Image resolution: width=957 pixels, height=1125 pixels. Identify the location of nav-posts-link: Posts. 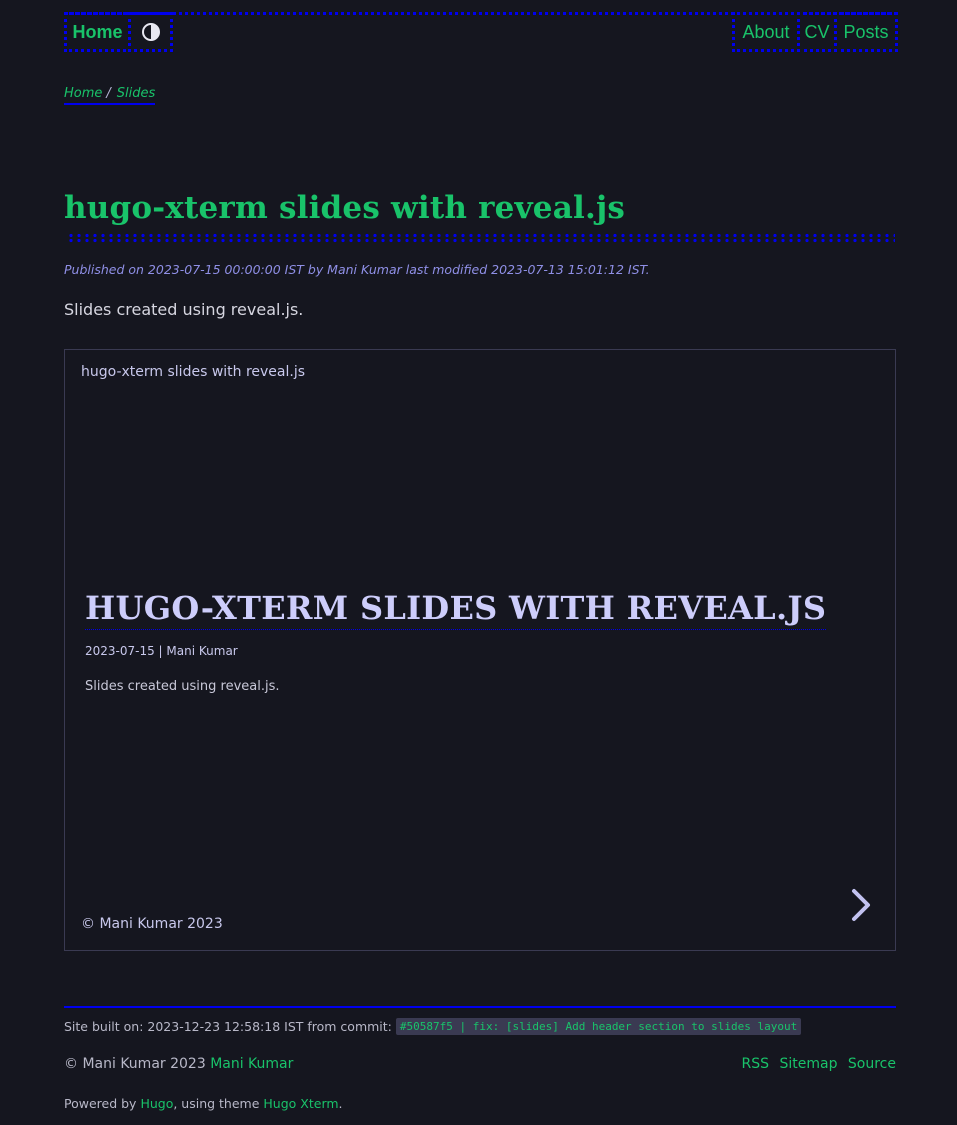
(866, 32).